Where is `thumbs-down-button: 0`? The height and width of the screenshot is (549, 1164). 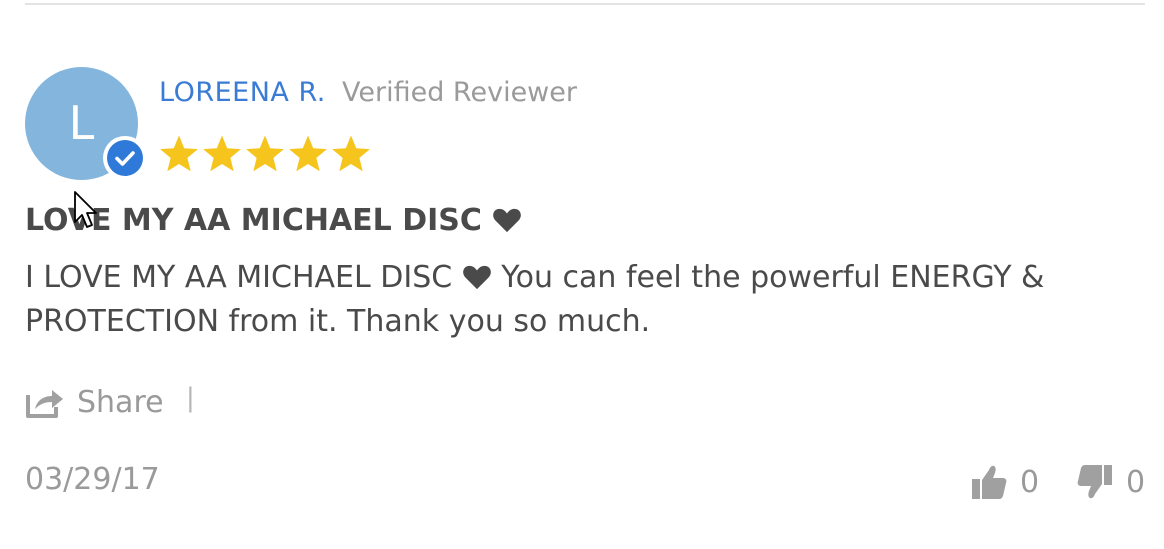 thumbs-down-button: 0 is located at coordinates (1110, 482).